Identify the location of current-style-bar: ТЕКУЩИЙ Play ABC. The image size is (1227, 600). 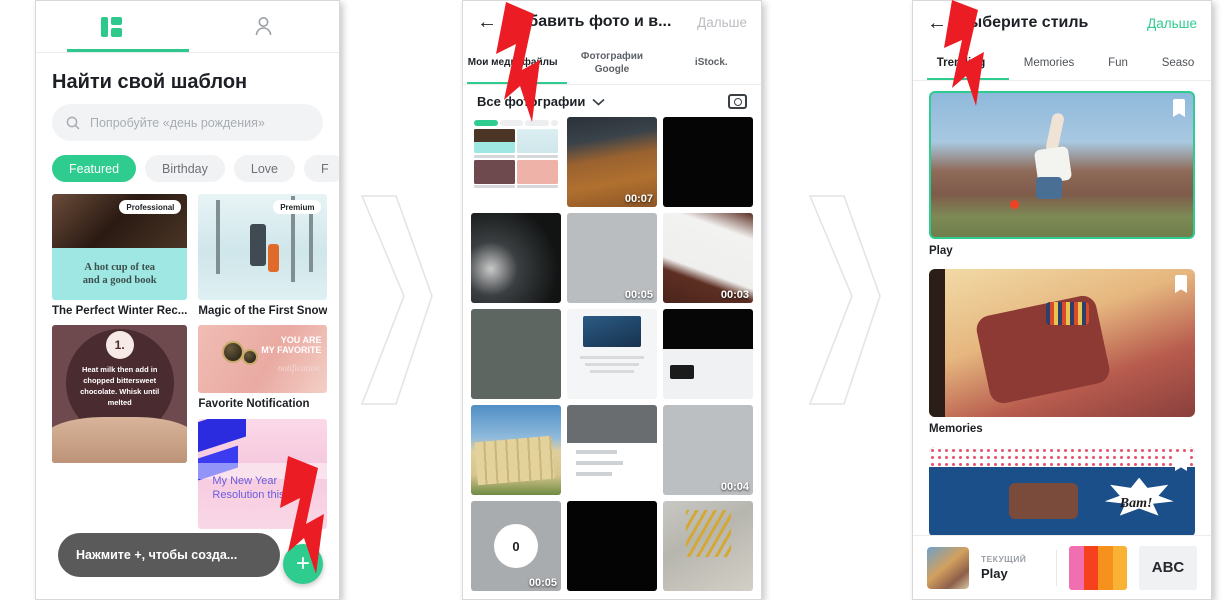
(1062, 567).